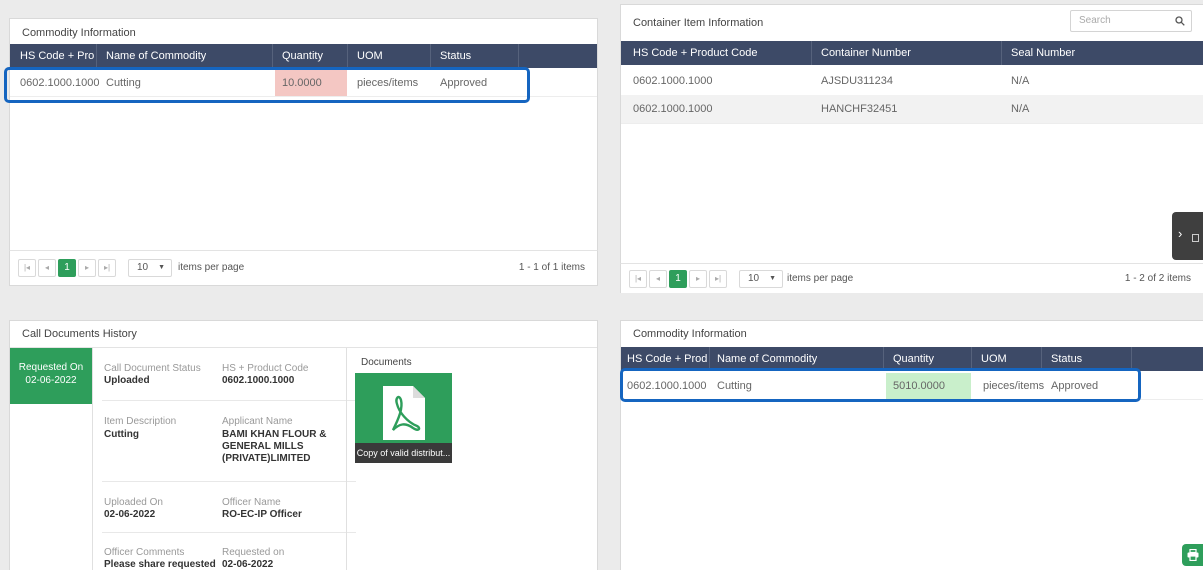  What do you see at coordinates (1095, 20) in the screenshot?
I see `search-placeholder: Search` at bounding box center [1095, 20].